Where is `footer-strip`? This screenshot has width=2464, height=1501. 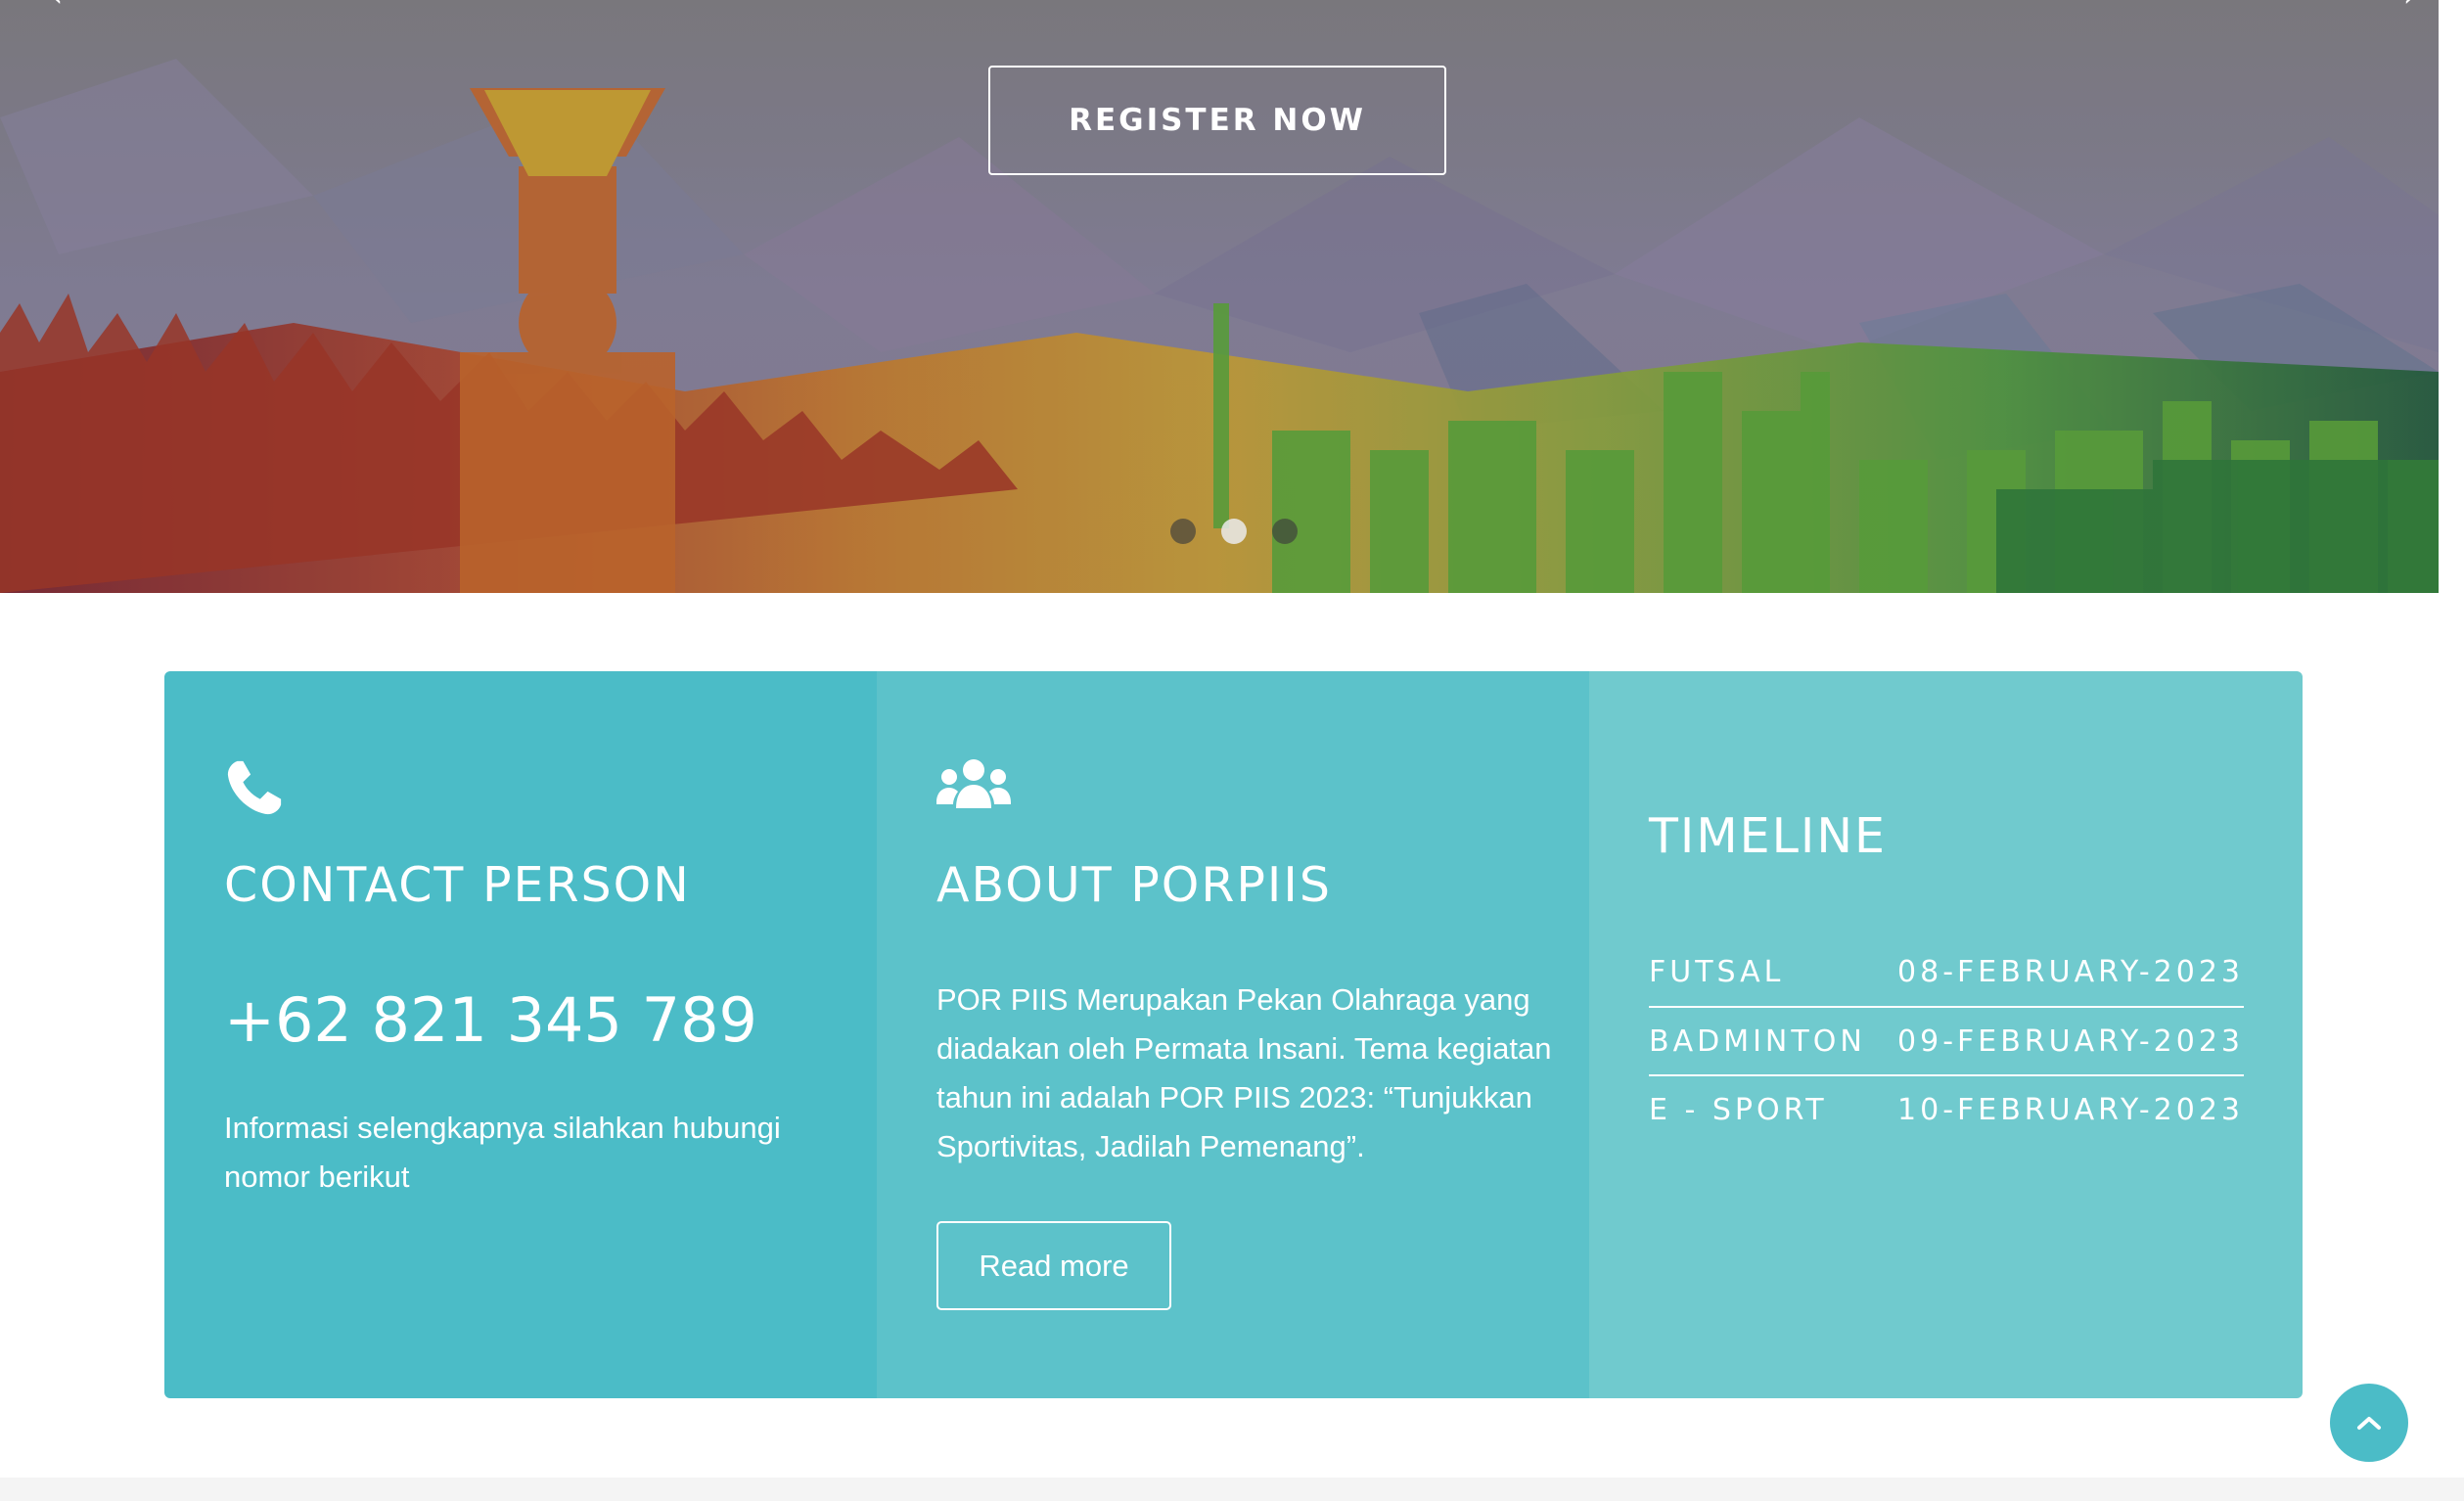 footer-strip is located at coordinates (1232, 1489).